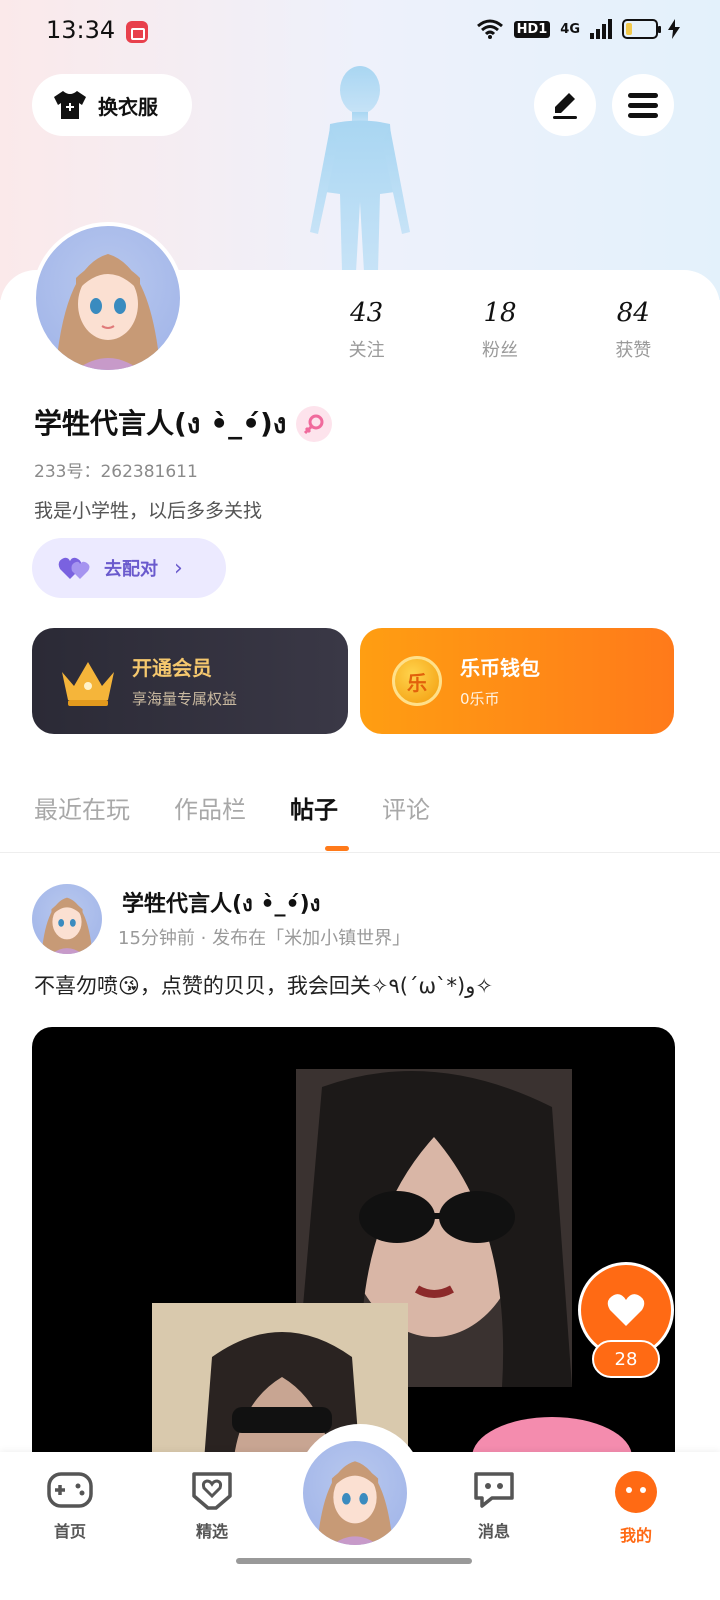 Image resolution: width=720 pixels, height=1600 pixels. I want to click on status-bar: 13:34 HD1 4G, so click(360, 31).